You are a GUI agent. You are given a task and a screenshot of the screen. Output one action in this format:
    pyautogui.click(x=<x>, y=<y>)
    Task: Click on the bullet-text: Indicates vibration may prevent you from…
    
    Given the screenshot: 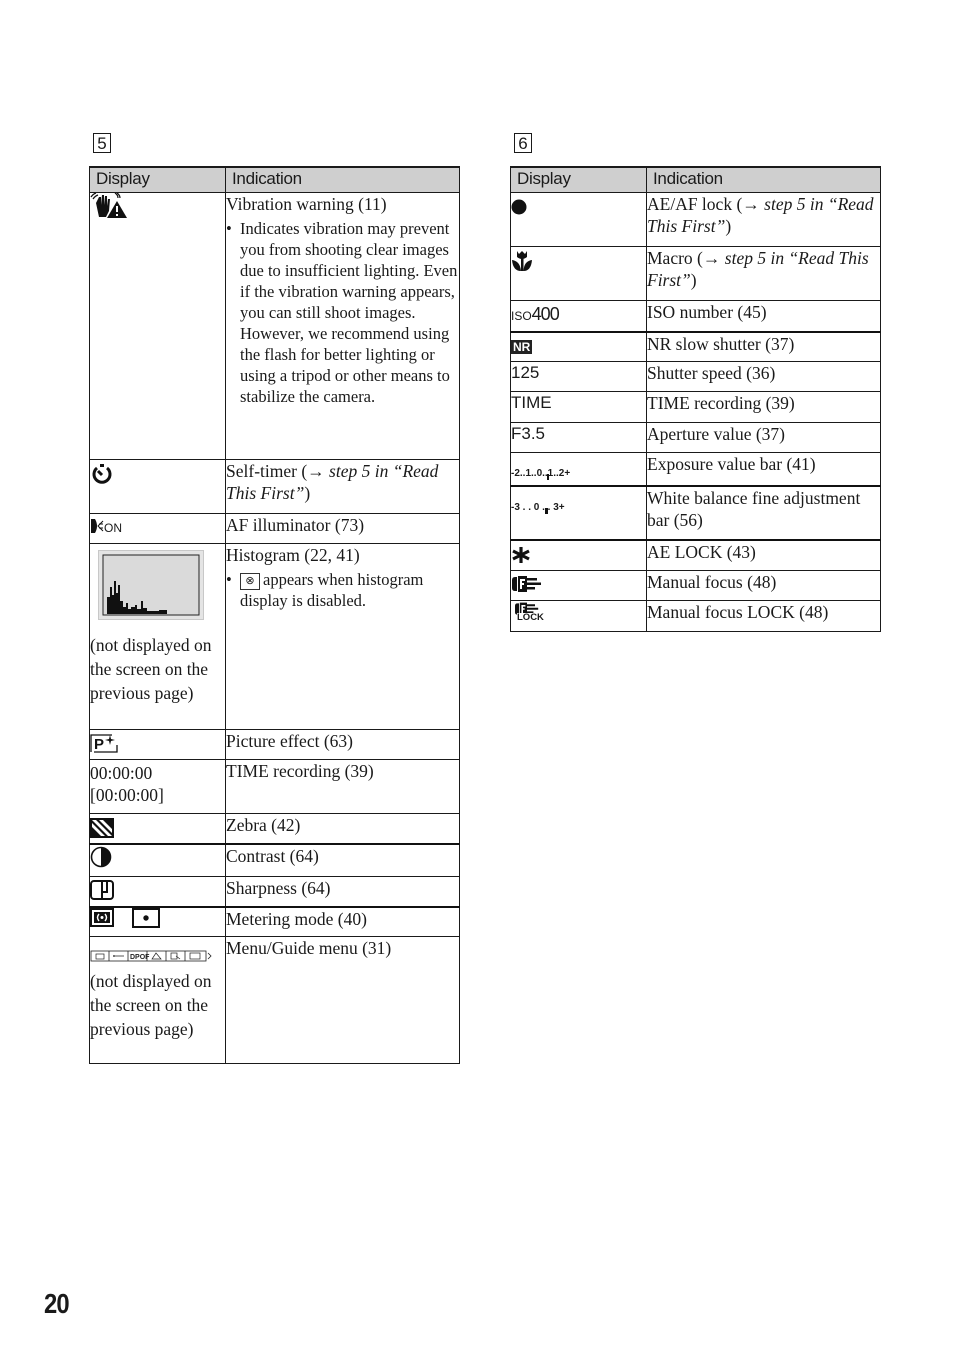 What is the action you would take?
    pyautogui.click(x=349, y=312)
    